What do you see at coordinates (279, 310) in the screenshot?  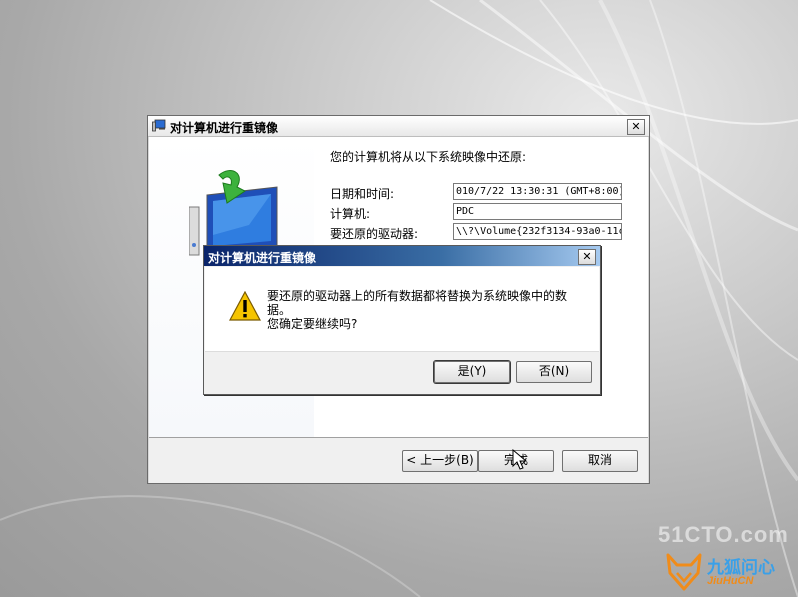 I see `dialog-message-line2: 据。` at bounding box center [279, 310].